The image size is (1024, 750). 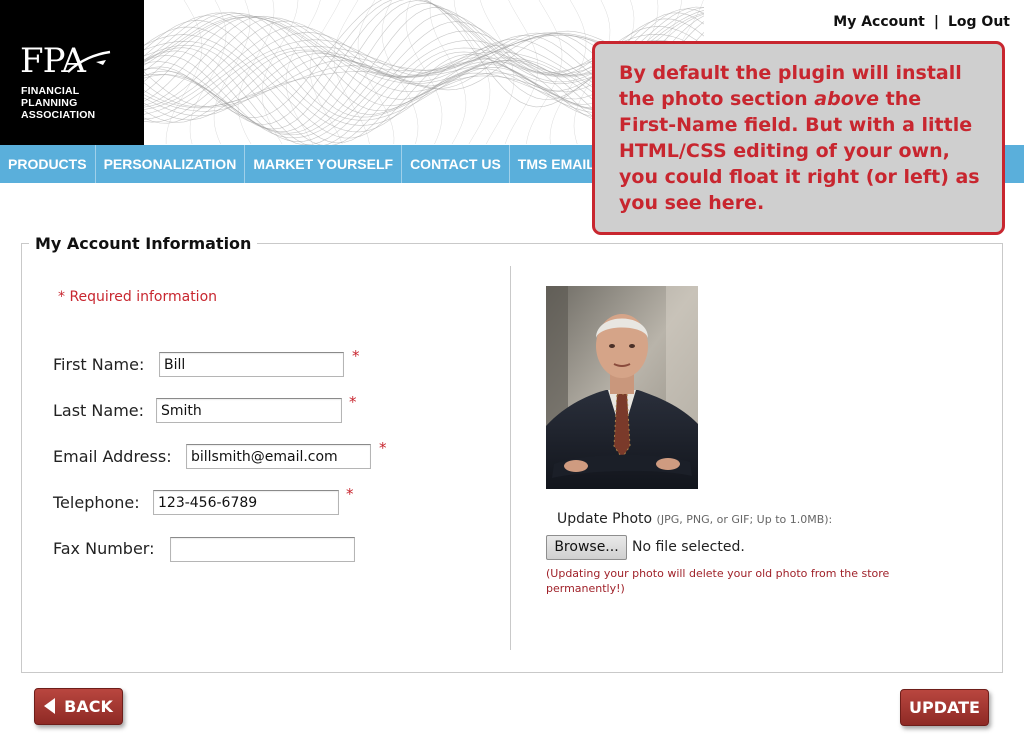 What do you see at coordinates (251, 364) in the screenshot?
I see `first-name-input` at bounding box center [251, 364].